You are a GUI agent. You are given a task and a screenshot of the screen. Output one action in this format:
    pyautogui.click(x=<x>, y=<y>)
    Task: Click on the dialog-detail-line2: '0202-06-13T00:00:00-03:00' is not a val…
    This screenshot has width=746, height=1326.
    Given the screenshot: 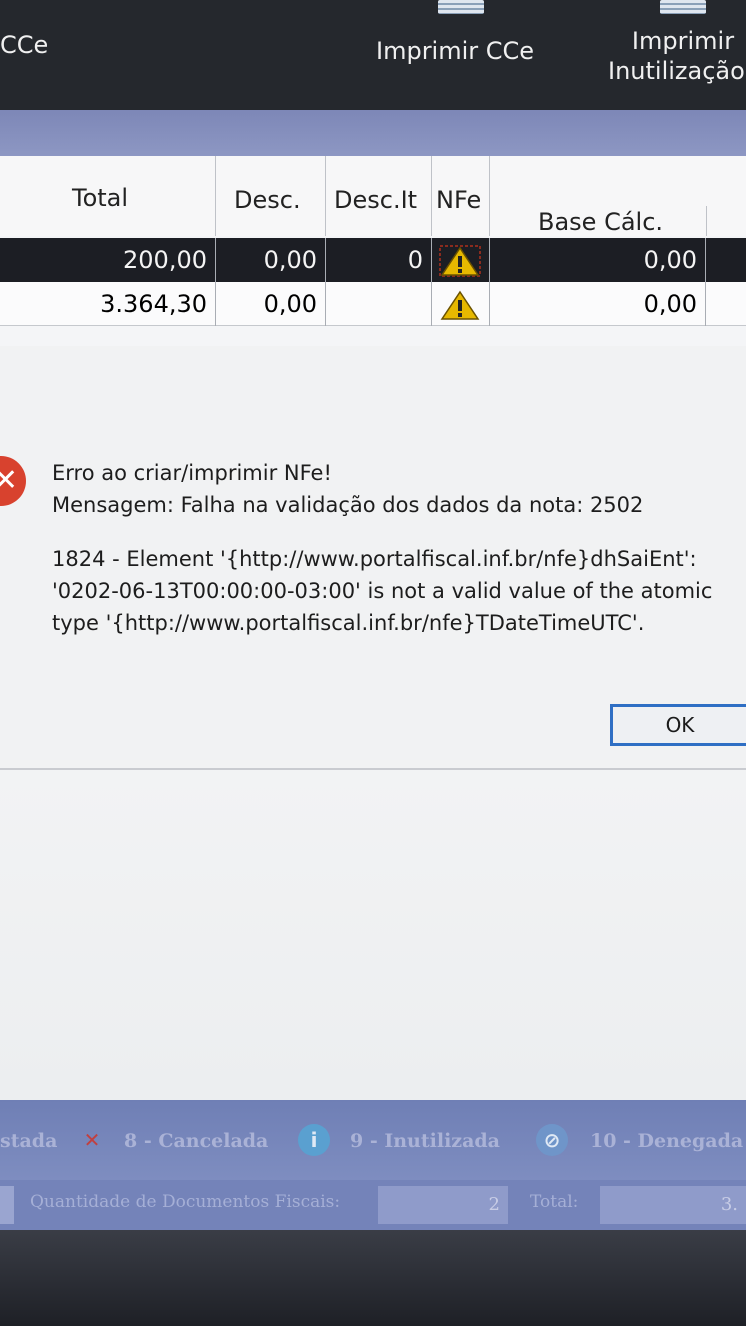 What is the action you would take?
    pyautogui.click(x=382, y=591)
    